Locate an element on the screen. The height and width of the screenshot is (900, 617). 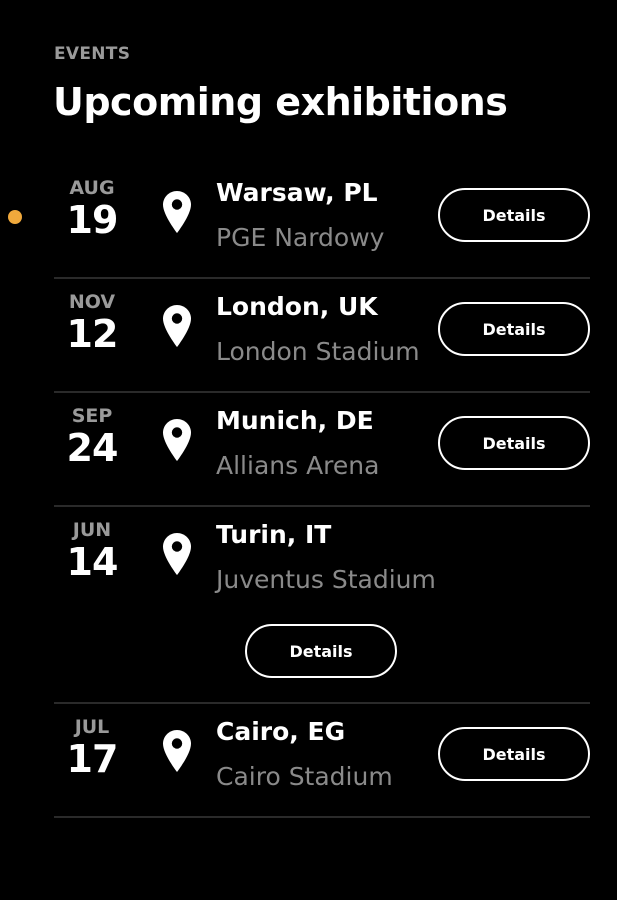
event-venue: PGE Nardowy is located at coordinates (300, 237).